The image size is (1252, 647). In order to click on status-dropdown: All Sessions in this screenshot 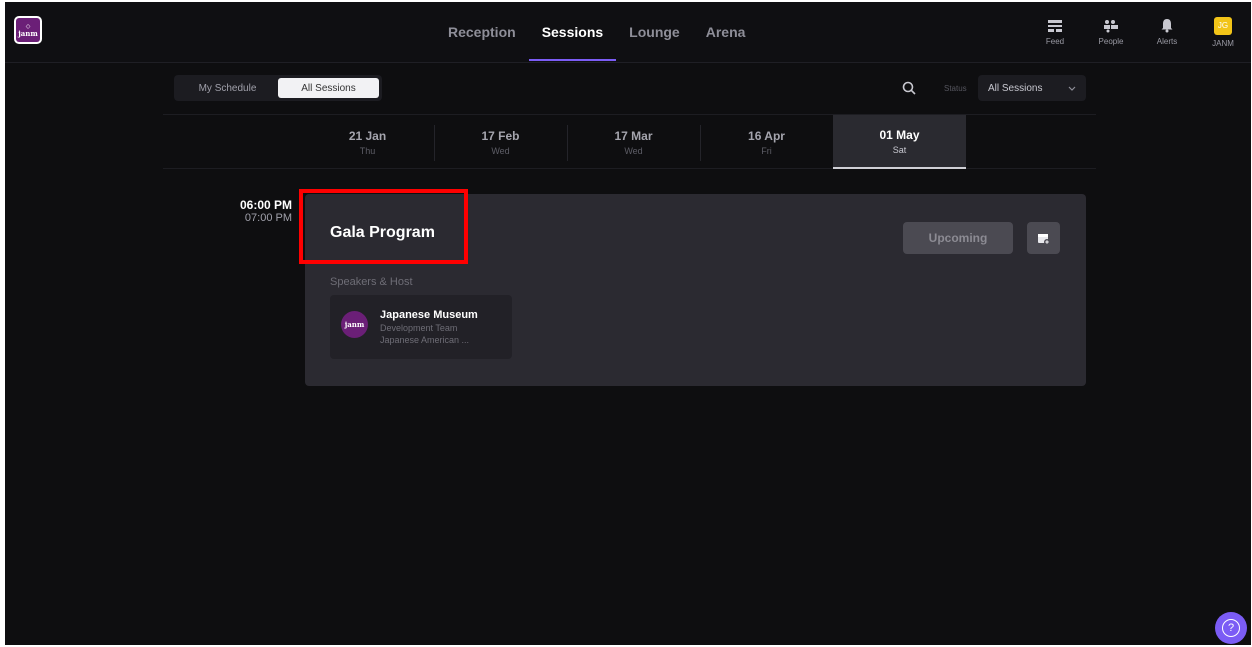, I will do `click(1032, 88)`.